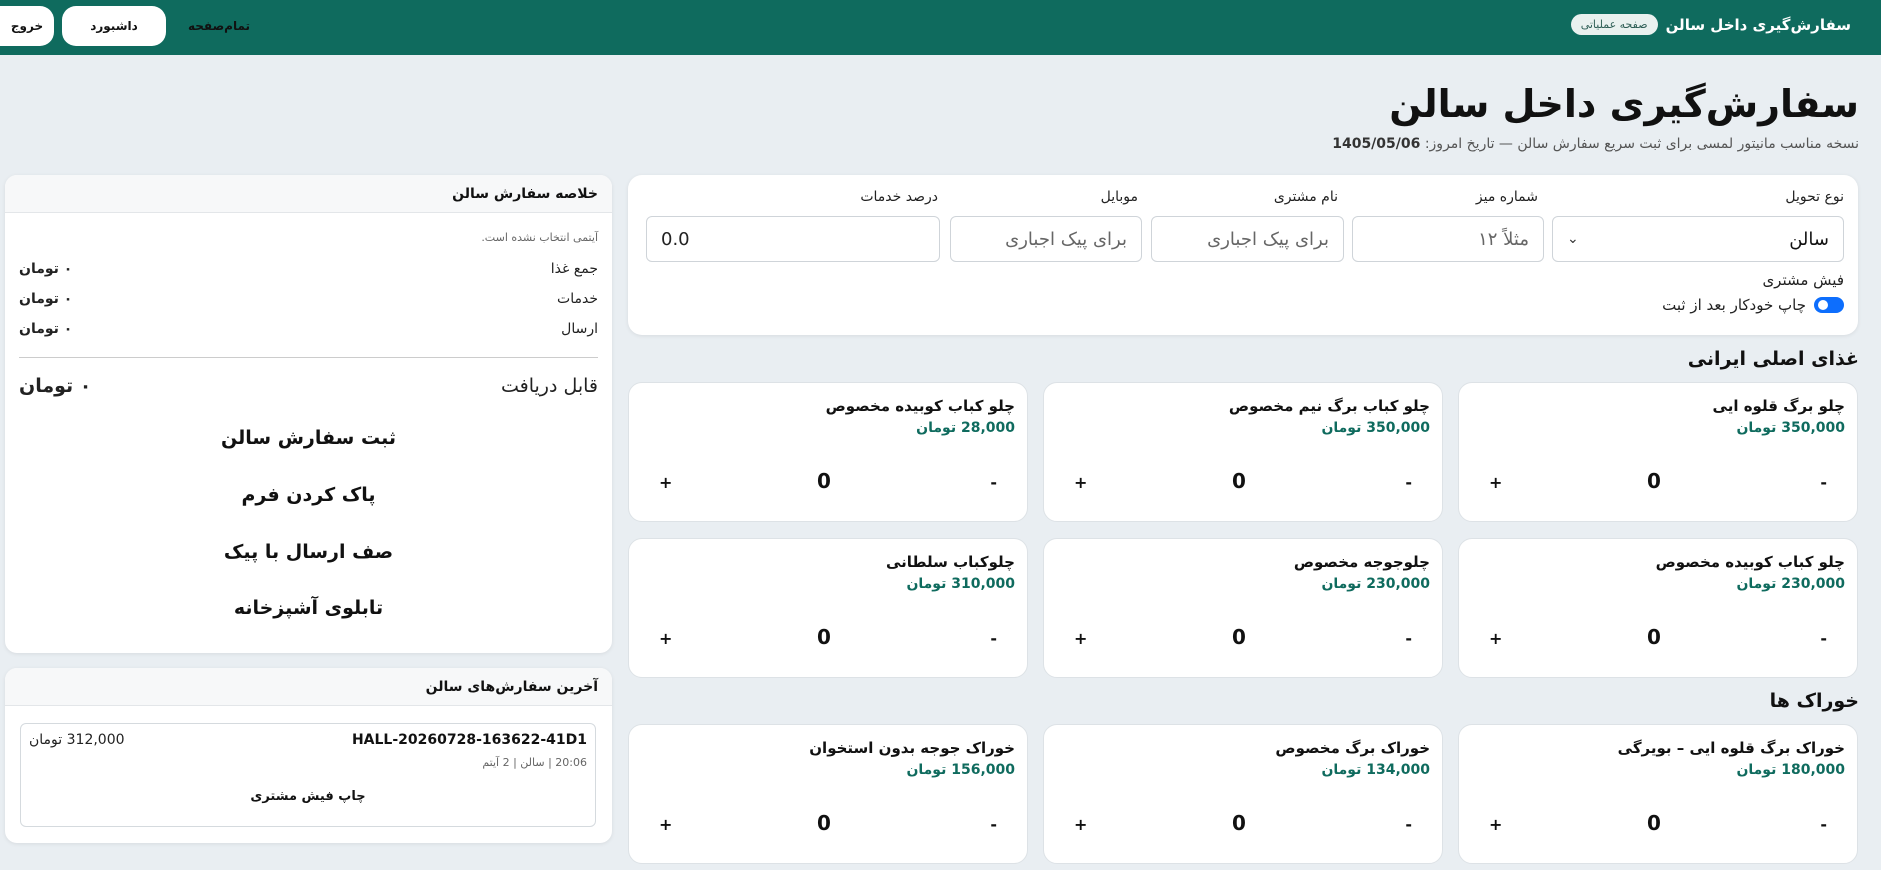 The height and width of the screenshot is (870, 1881). Describe the element at coordinates (899, 197) in the screenshot. I see `service-percent-label: درصد خدمات` at that location.